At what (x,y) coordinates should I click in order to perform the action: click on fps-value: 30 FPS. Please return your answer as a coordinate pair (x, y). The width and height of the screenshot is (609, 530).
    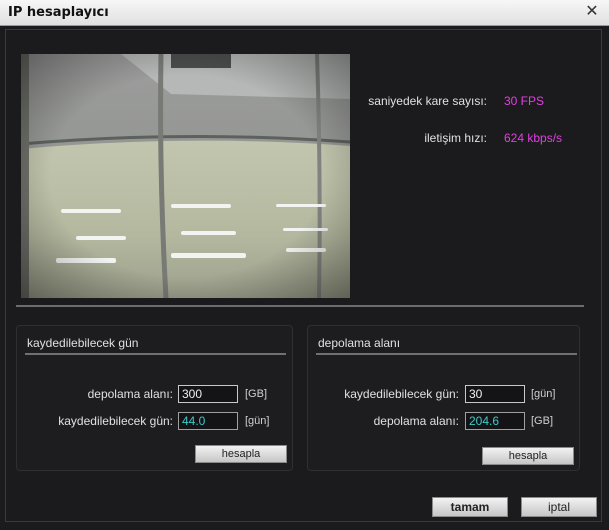
    Looking at the image, I should click on (524, 101).